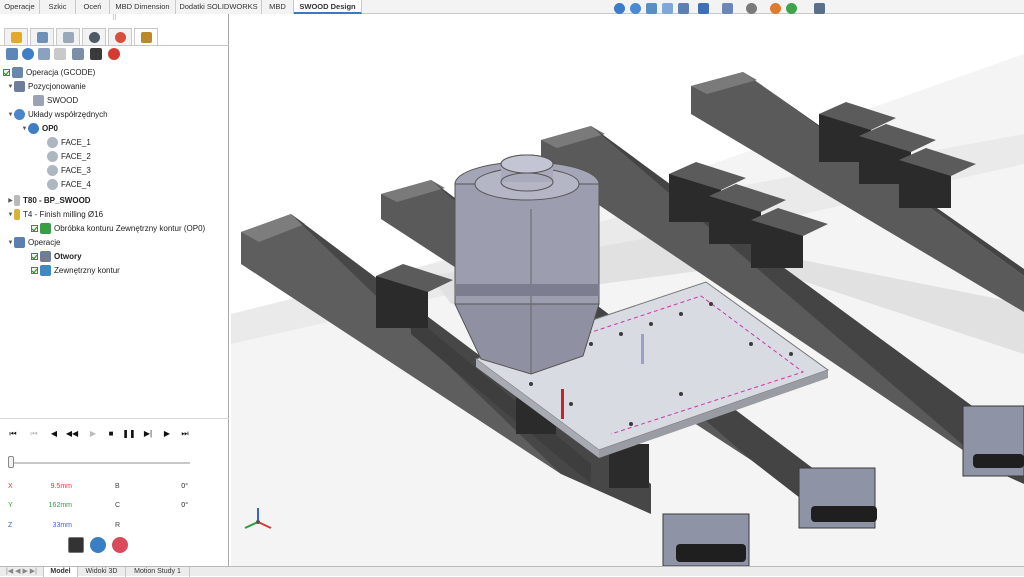 This screenshot has height=577, width=1024. I want to click on view-settings-icon, so click(819, 8).